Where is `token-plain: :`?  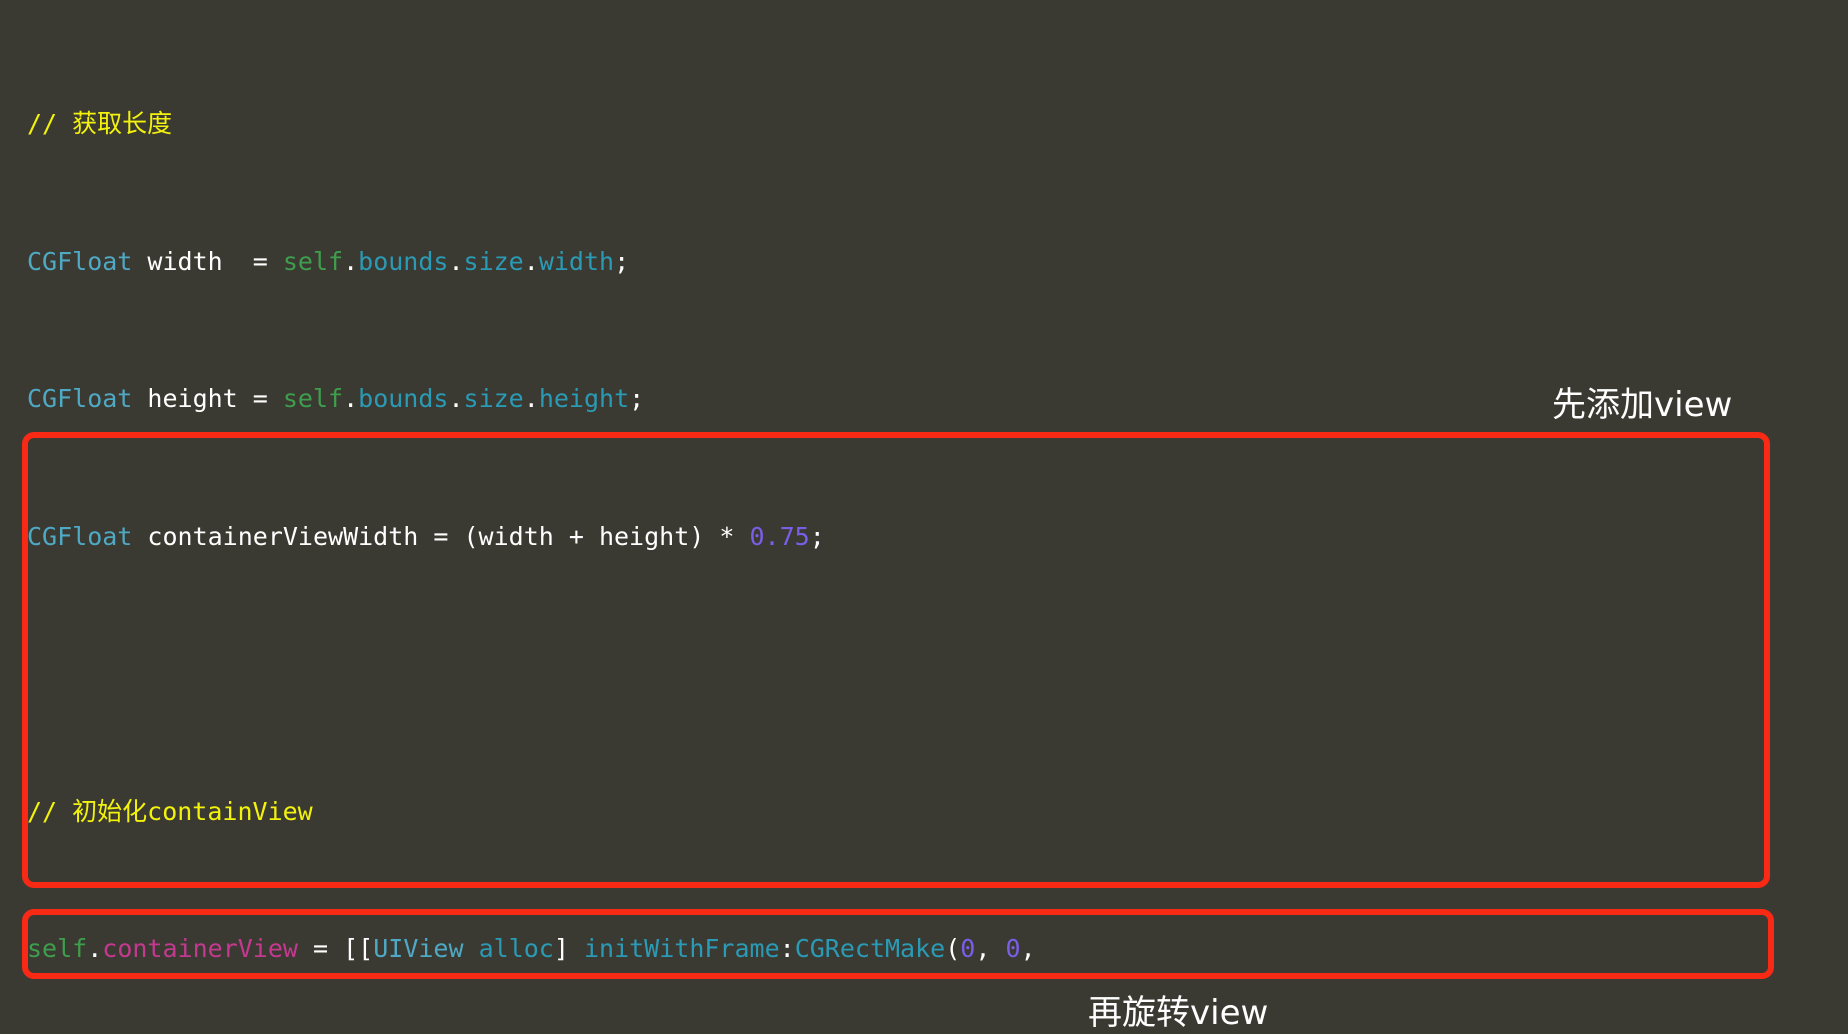
token-plain: : is located at coordinates (787, 948).